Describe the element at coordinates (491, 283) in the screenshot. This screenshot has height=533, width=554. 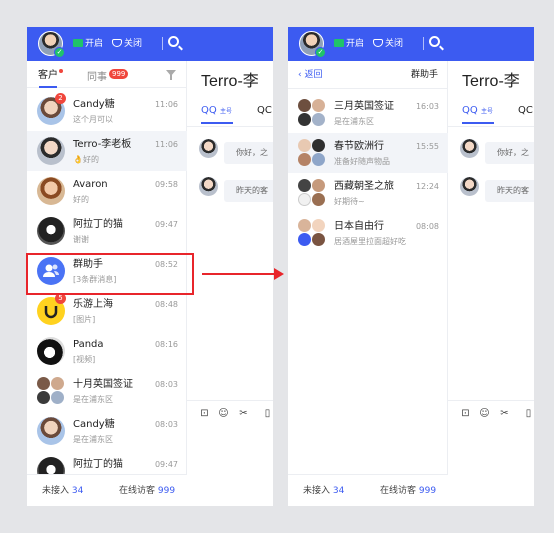
I see `chat-pane: Terro-李 QQ 主号 QC 你好，之 昨天的客 ⊡ ☺ ✂ ▯` at that location.